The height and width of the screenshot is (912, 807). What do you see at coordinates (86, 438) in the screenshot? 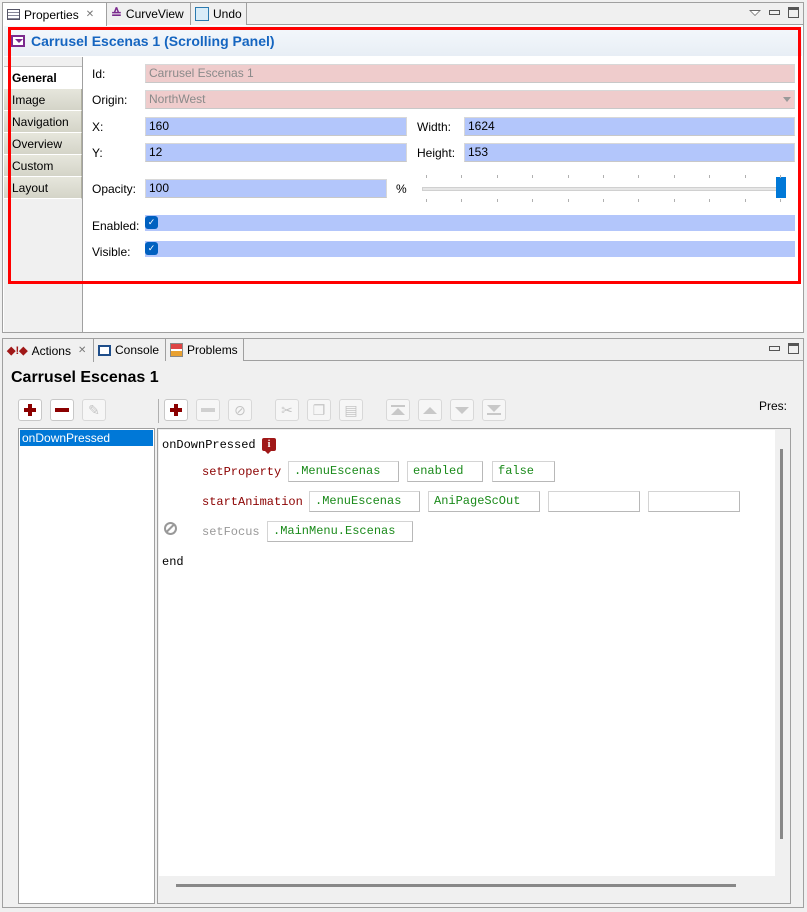
I see `list-item: onDownPressed` at bounding box center [86, 438].